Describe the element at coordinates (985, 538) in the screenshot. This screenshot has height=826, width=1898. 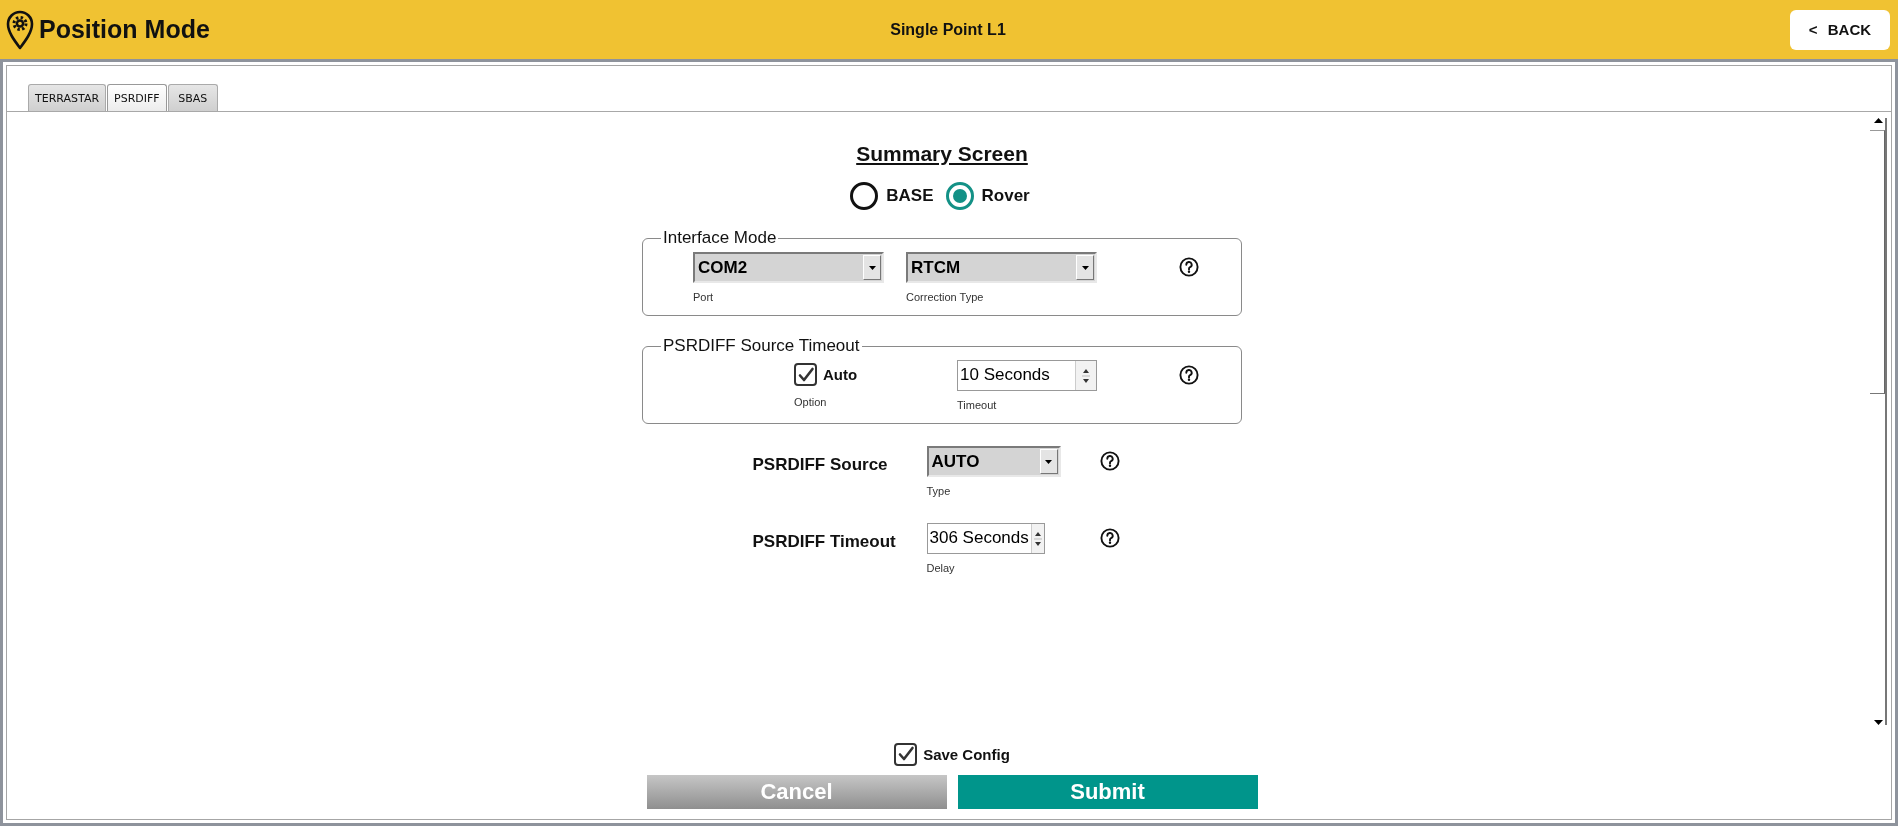
I see `spin-field: 306 Seconds` at that location.